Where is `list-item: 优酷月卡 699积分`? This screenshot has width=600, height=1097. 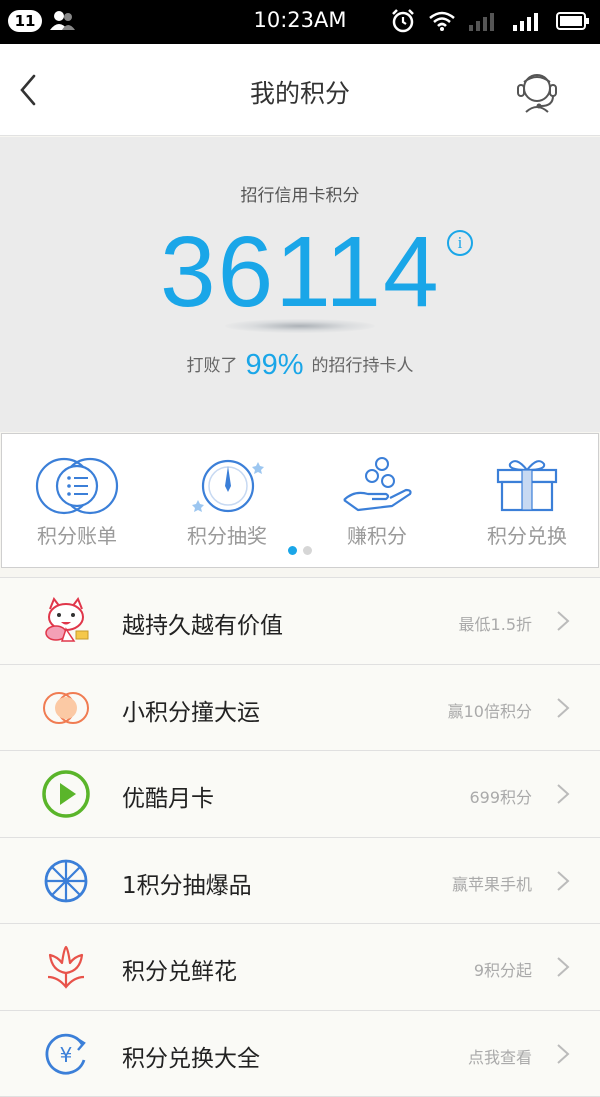
list-item: 优酷月卡 699积分 is located at coordinates (300, 794).